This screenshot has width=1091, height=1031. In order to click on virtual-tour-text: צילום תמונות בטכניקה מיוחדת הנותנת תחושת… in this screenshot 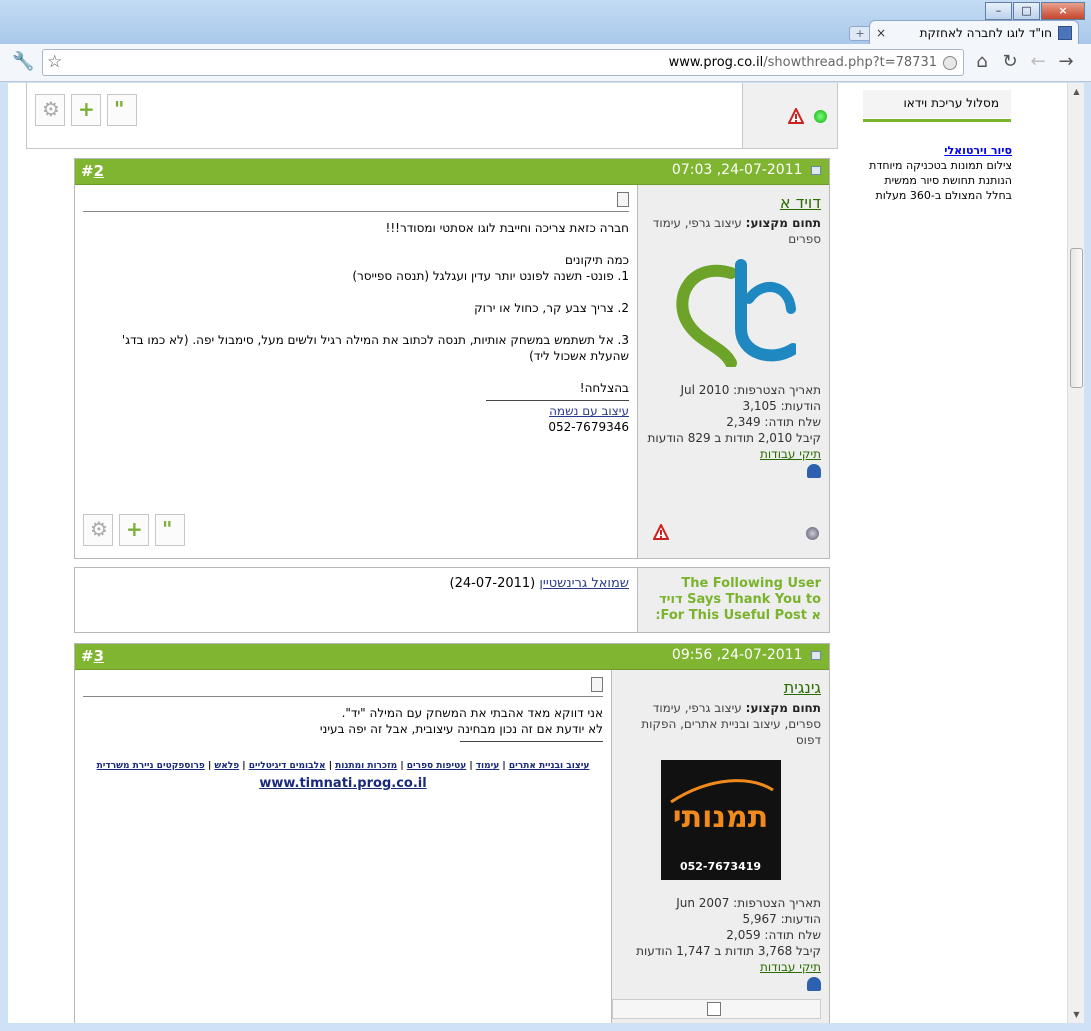, I will do `click(940, 180)`.